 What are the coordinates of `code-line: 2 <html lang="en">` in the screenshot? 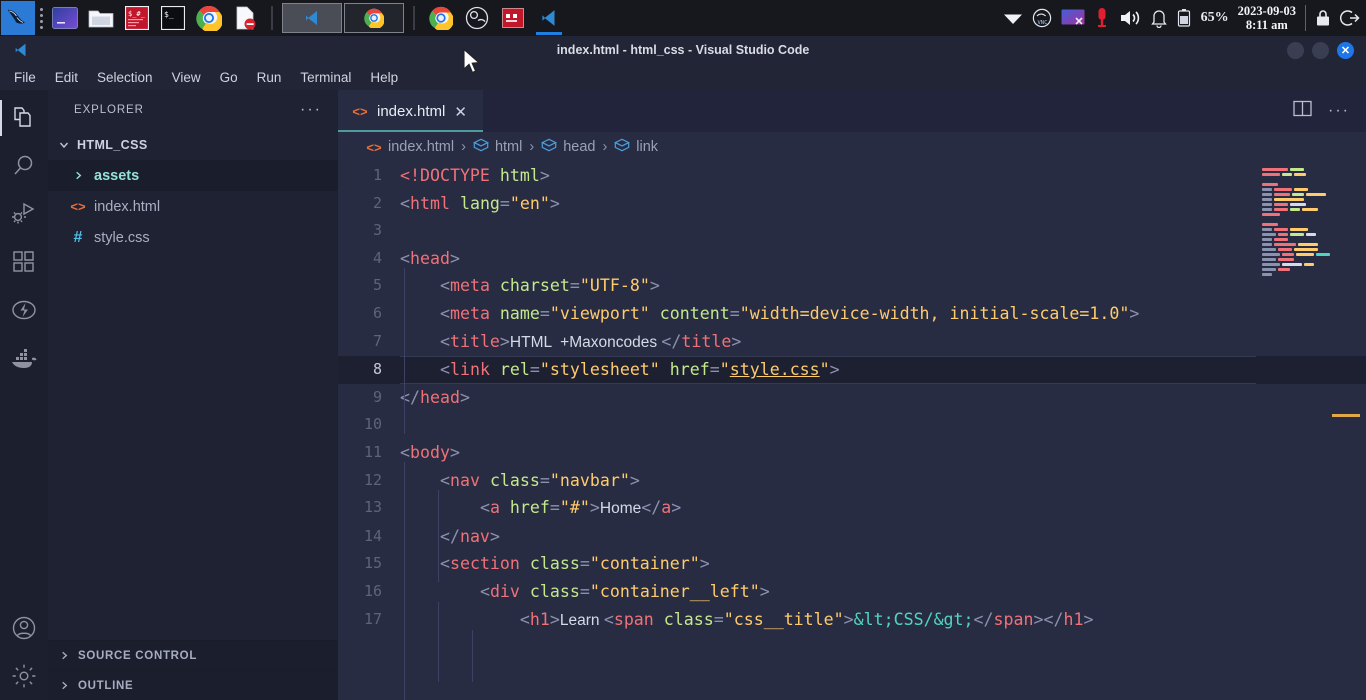 It's located at (852, 204).